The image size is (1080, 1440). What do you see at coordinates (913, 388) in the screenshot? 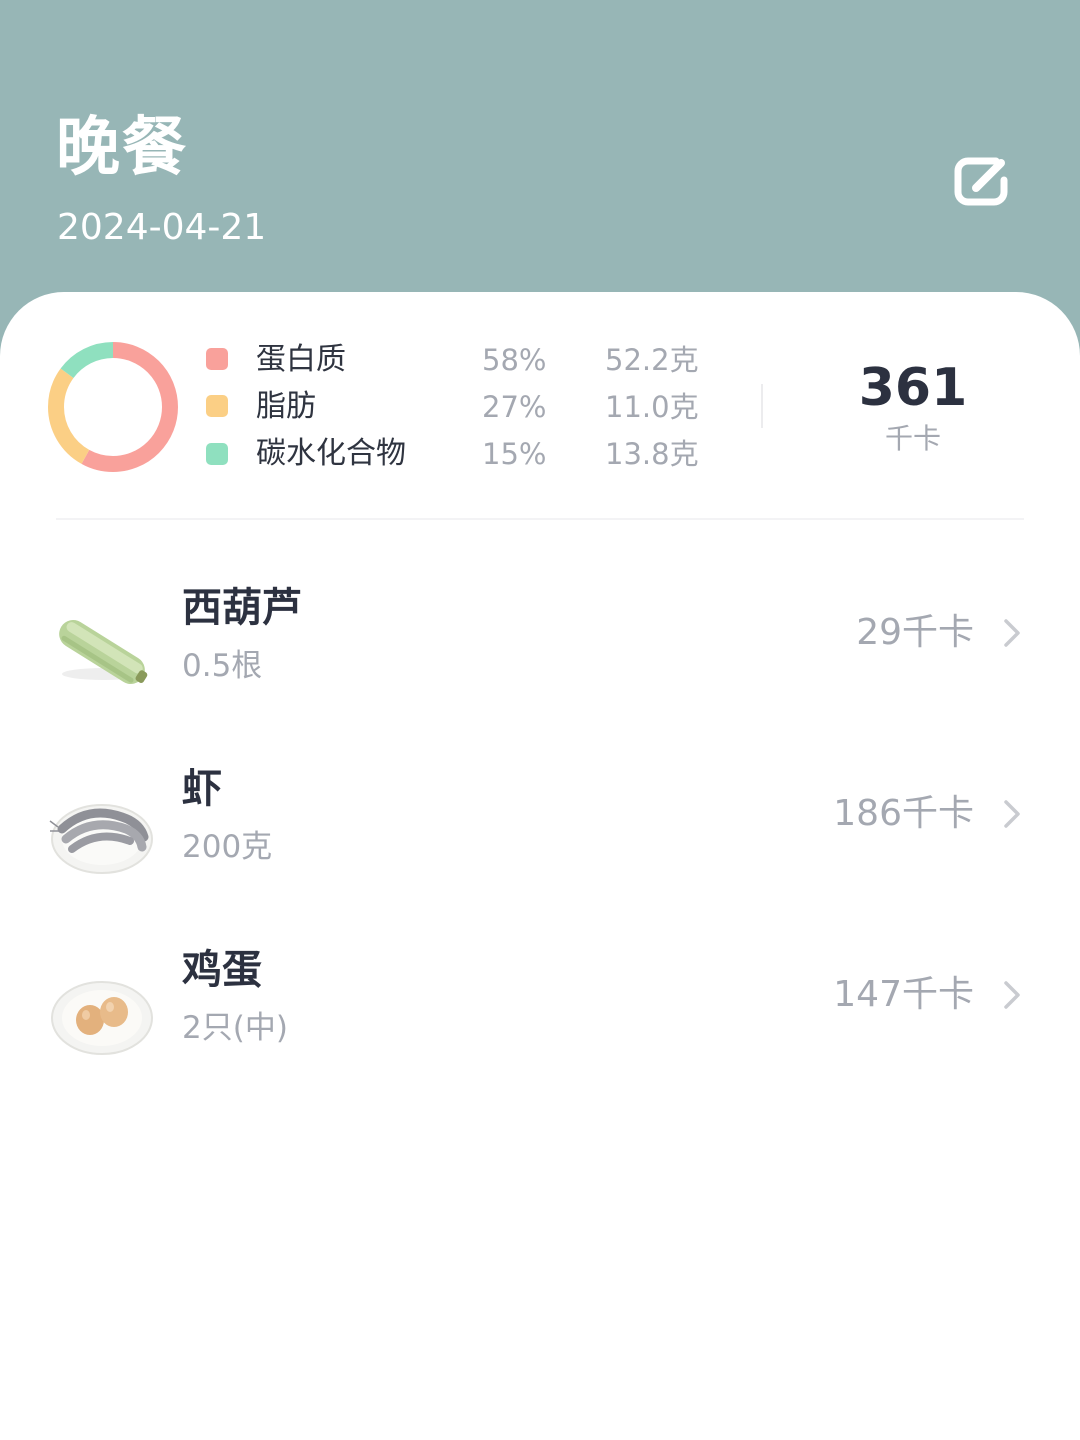
I see `total-calories-value: 361` at bounding box center [913, 388].